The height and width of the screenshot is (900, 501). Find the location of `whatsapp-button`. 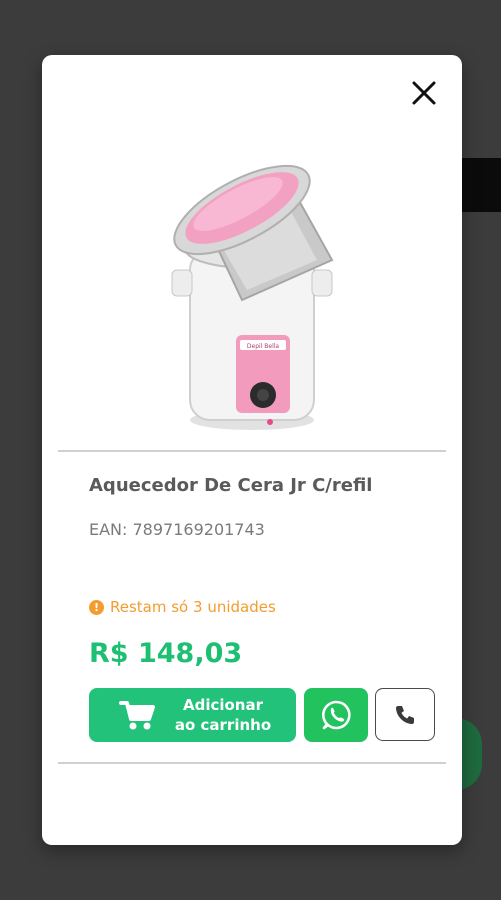

whatsapp-button is located at coordinates (336, 715).